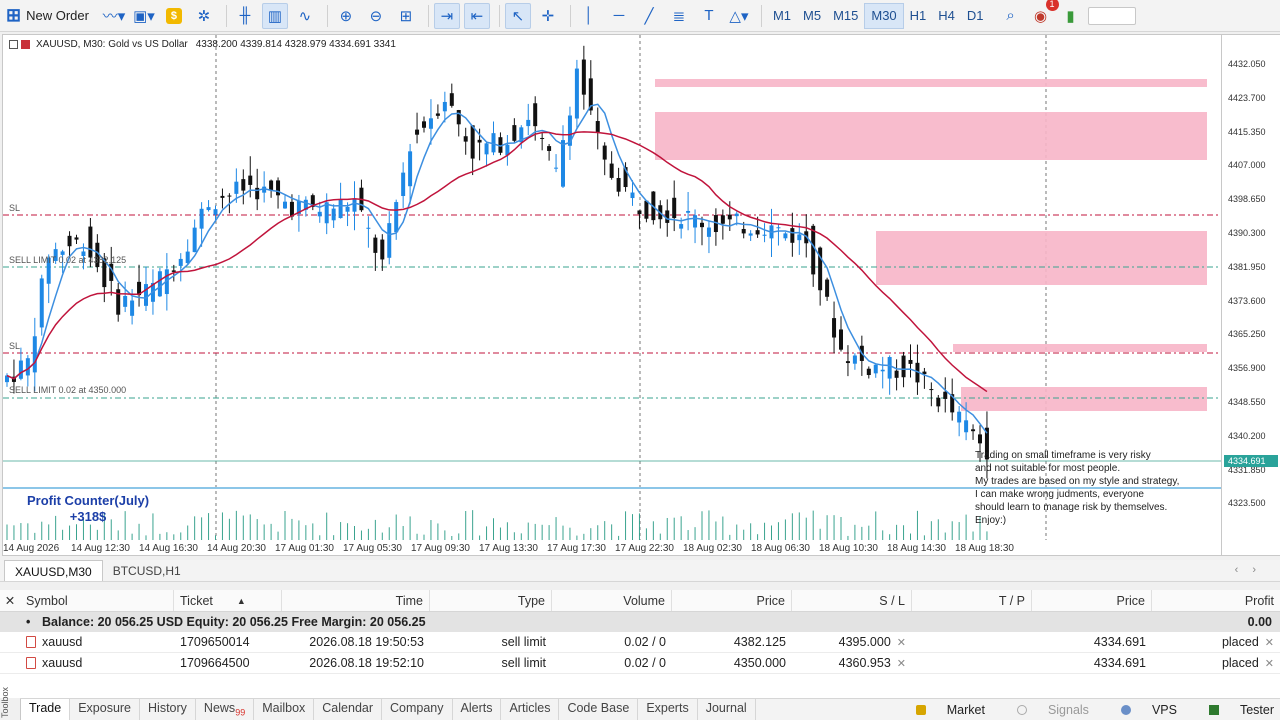  I want to click on terminal-tab-articles: Articles, so click(530, 709).